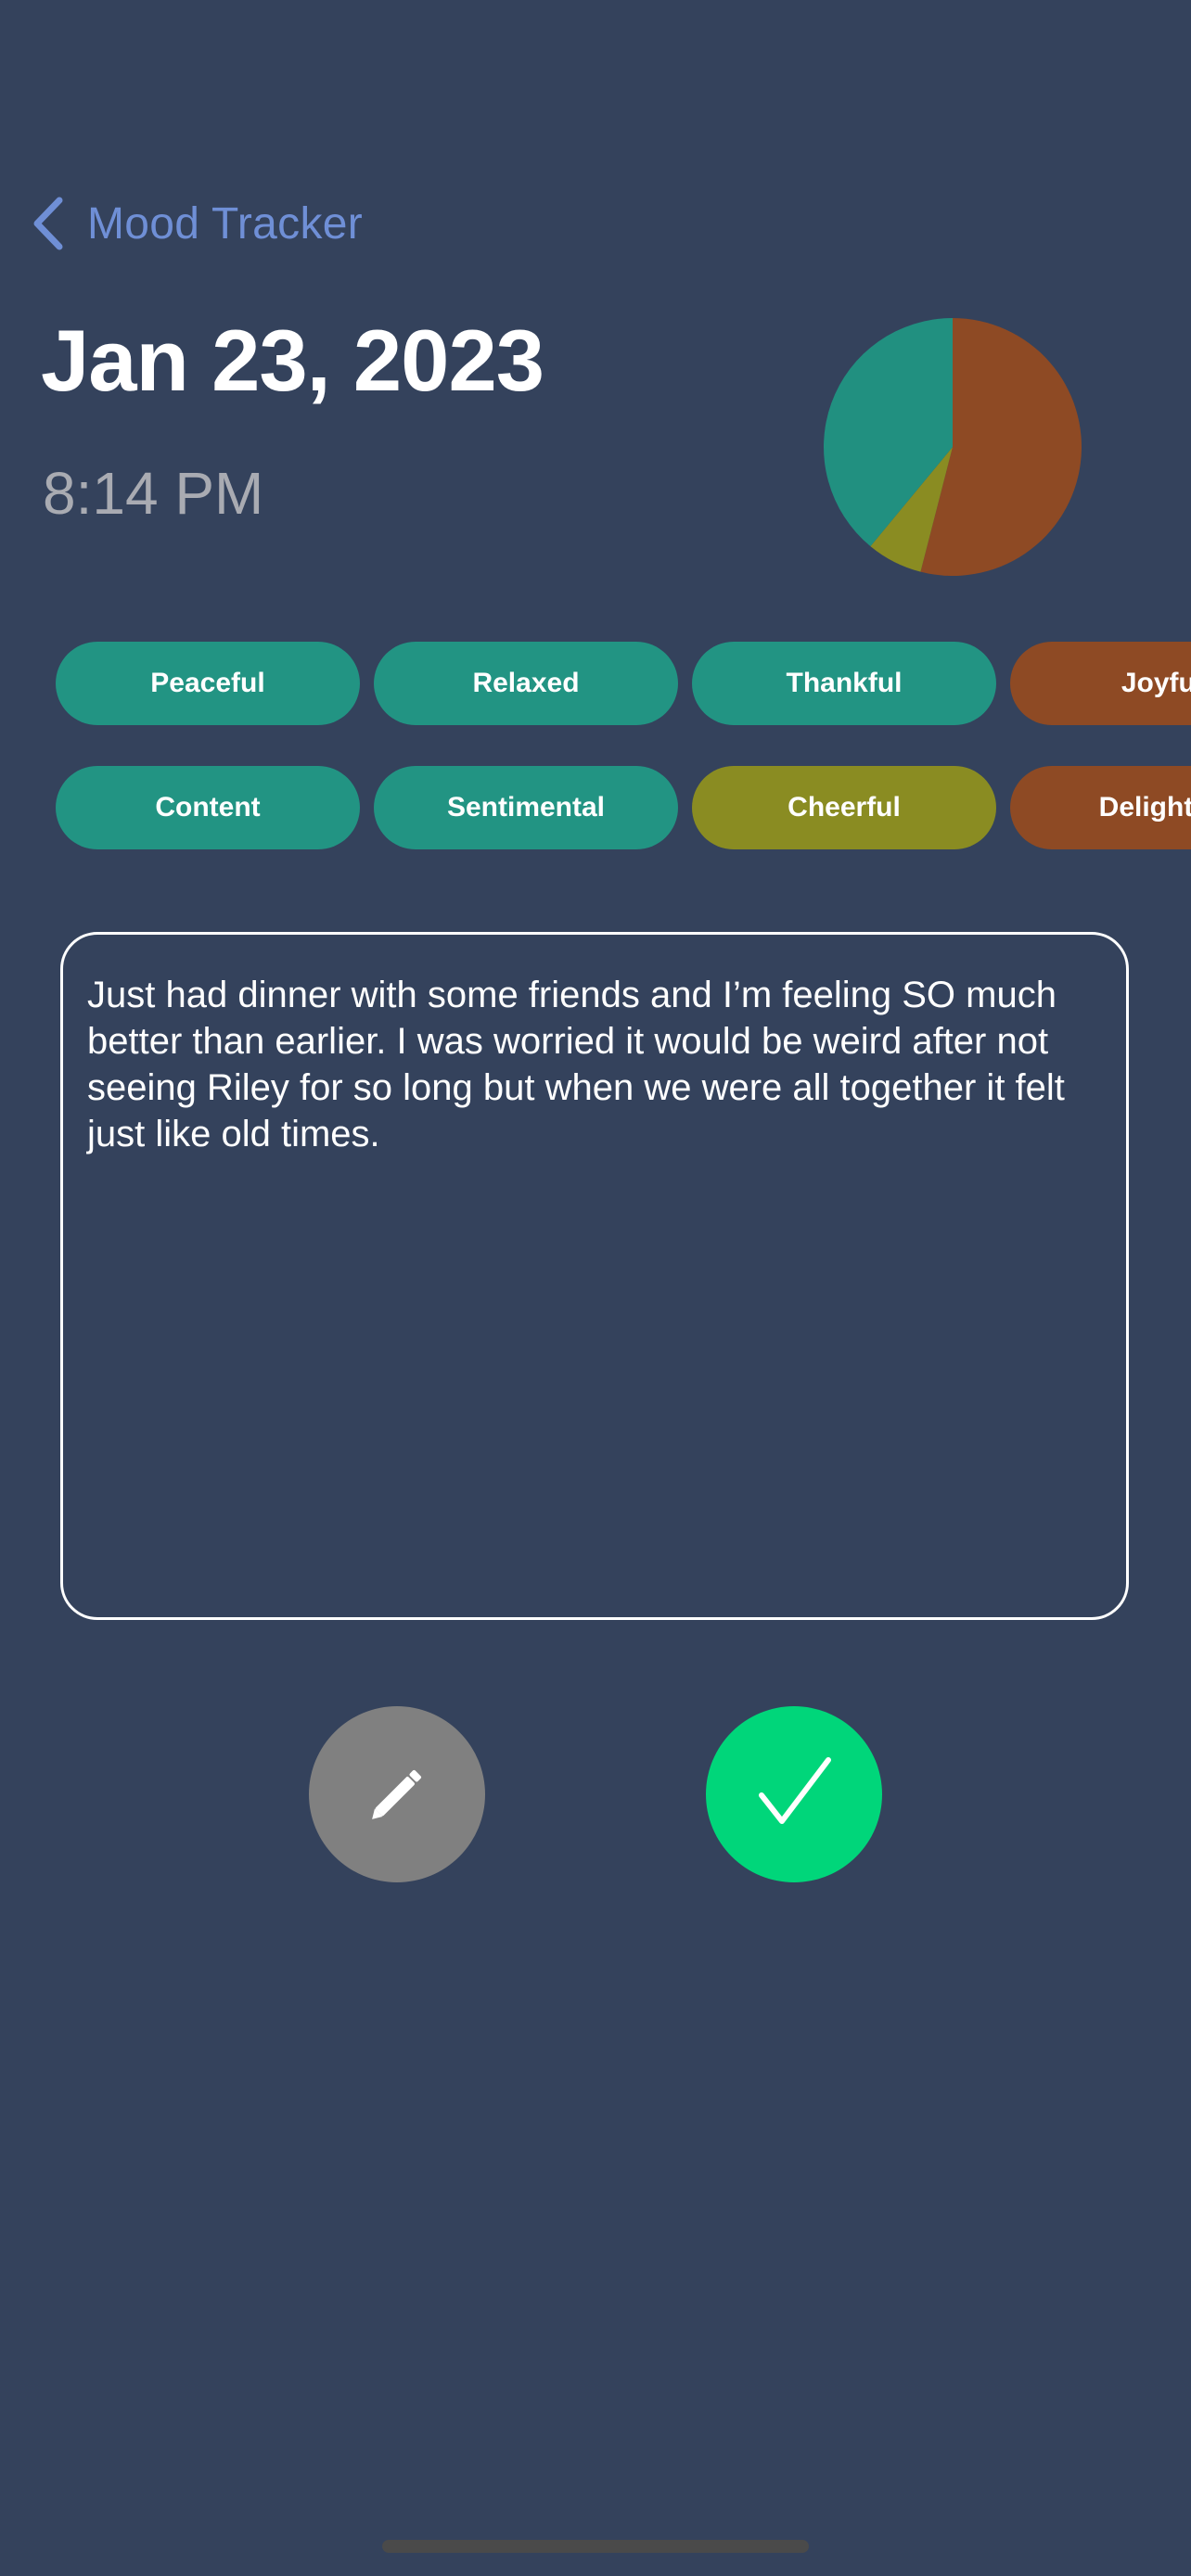  I want to click on pencil-icon, so click(397, 1794).